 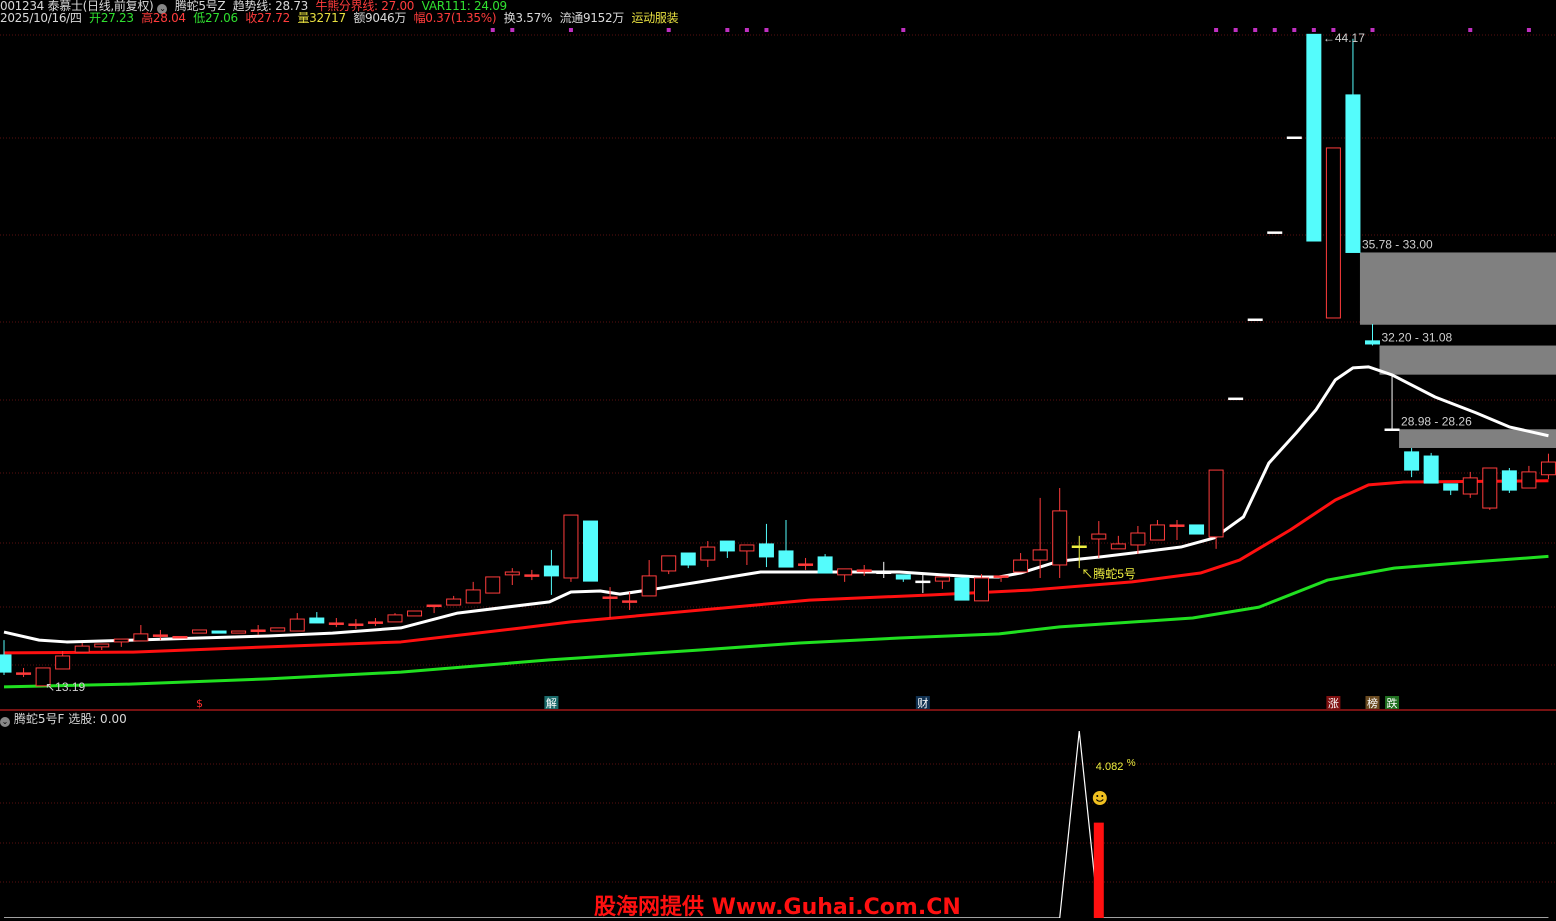 I want to click on sector: 运动服装, so click(x=655, y=18).